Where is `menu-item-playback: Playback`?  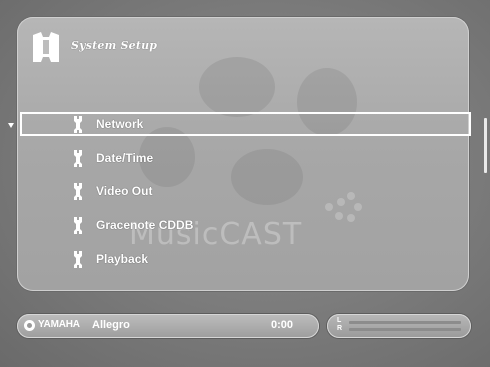
menu-item-playback: Playback is located at coordinates (246, 259).